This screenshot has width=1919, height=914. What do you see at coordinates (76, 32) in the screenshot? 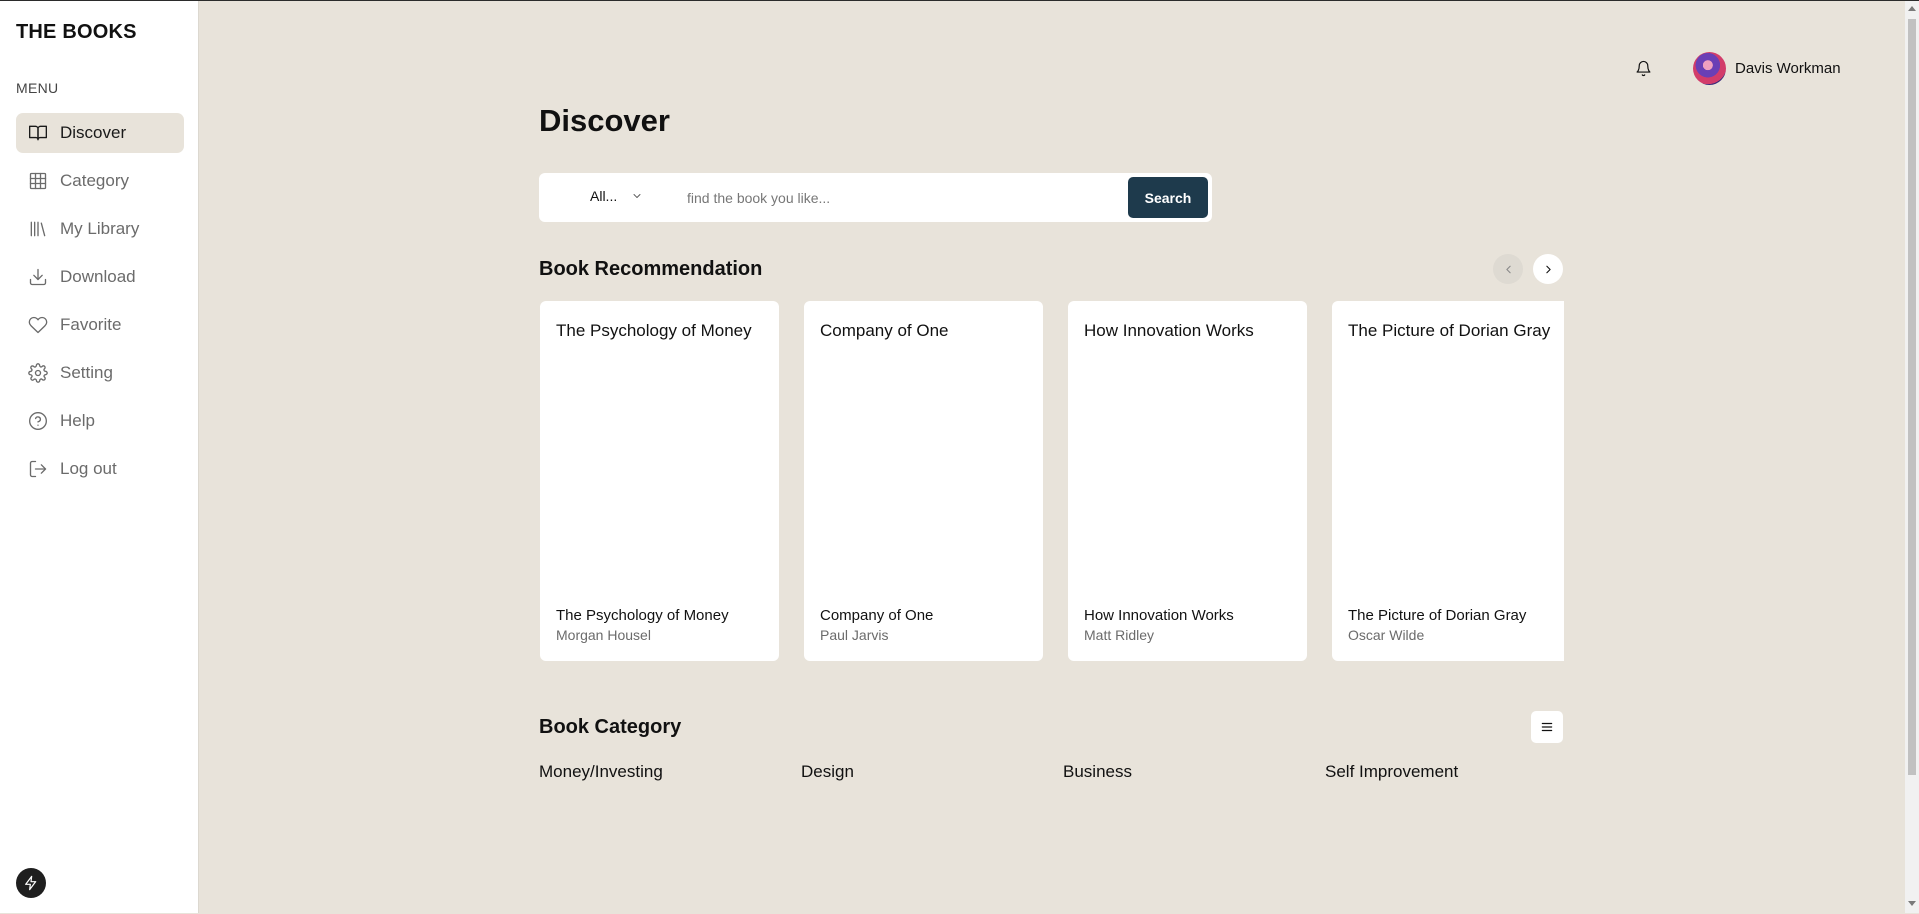
I see `brand-logo: THE BOOKS` at bounding box center [76, 32].